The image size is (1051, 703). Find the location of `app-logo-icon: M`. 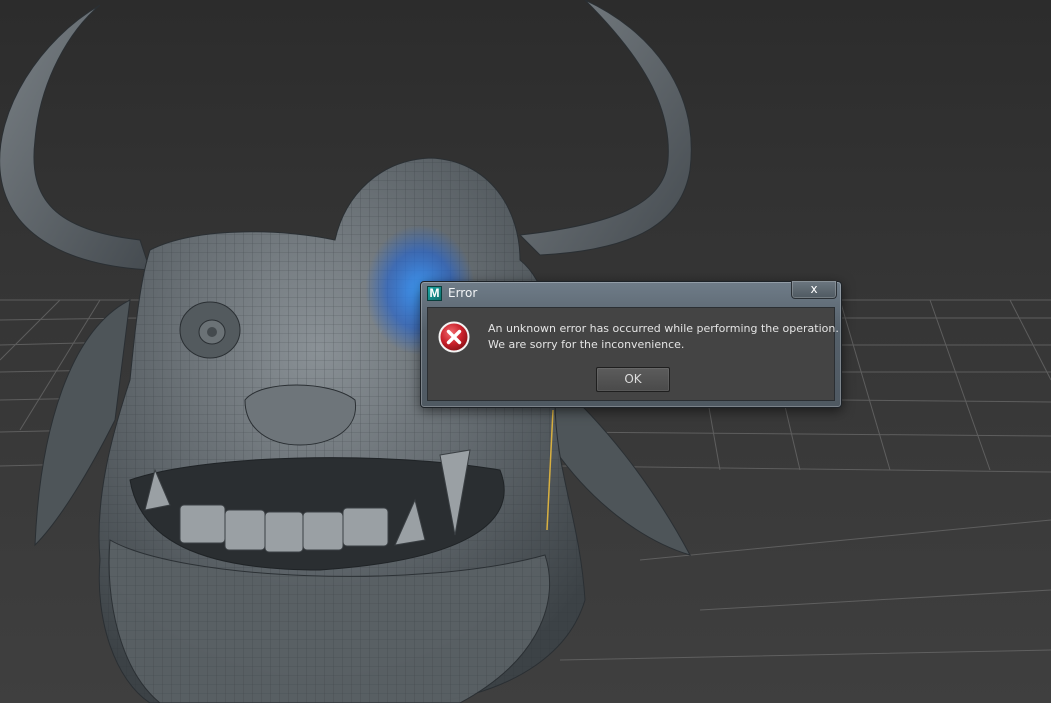

app-logo-icon: M is located at coordinates (434, 293).